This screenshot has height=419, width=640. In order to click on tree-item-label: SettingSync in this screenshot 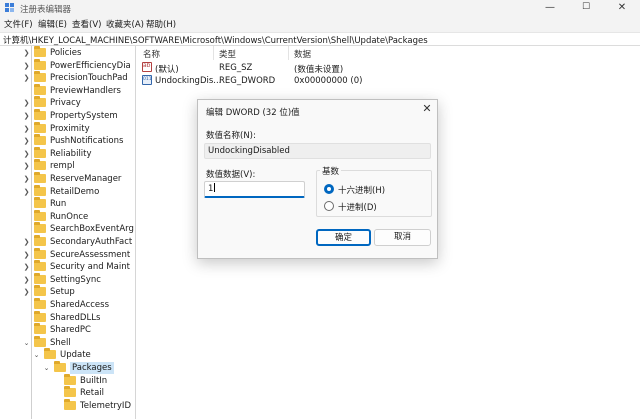, I will do `click(75, 279)`.